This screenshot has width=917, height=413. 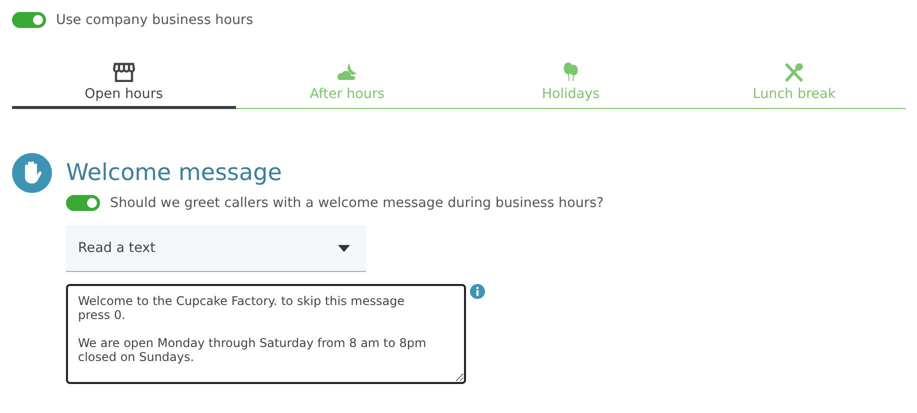 What do you see at coordinates (124, 85) in the screenshot?
I see `tab: Open hours` at bounding box center [124, 85].